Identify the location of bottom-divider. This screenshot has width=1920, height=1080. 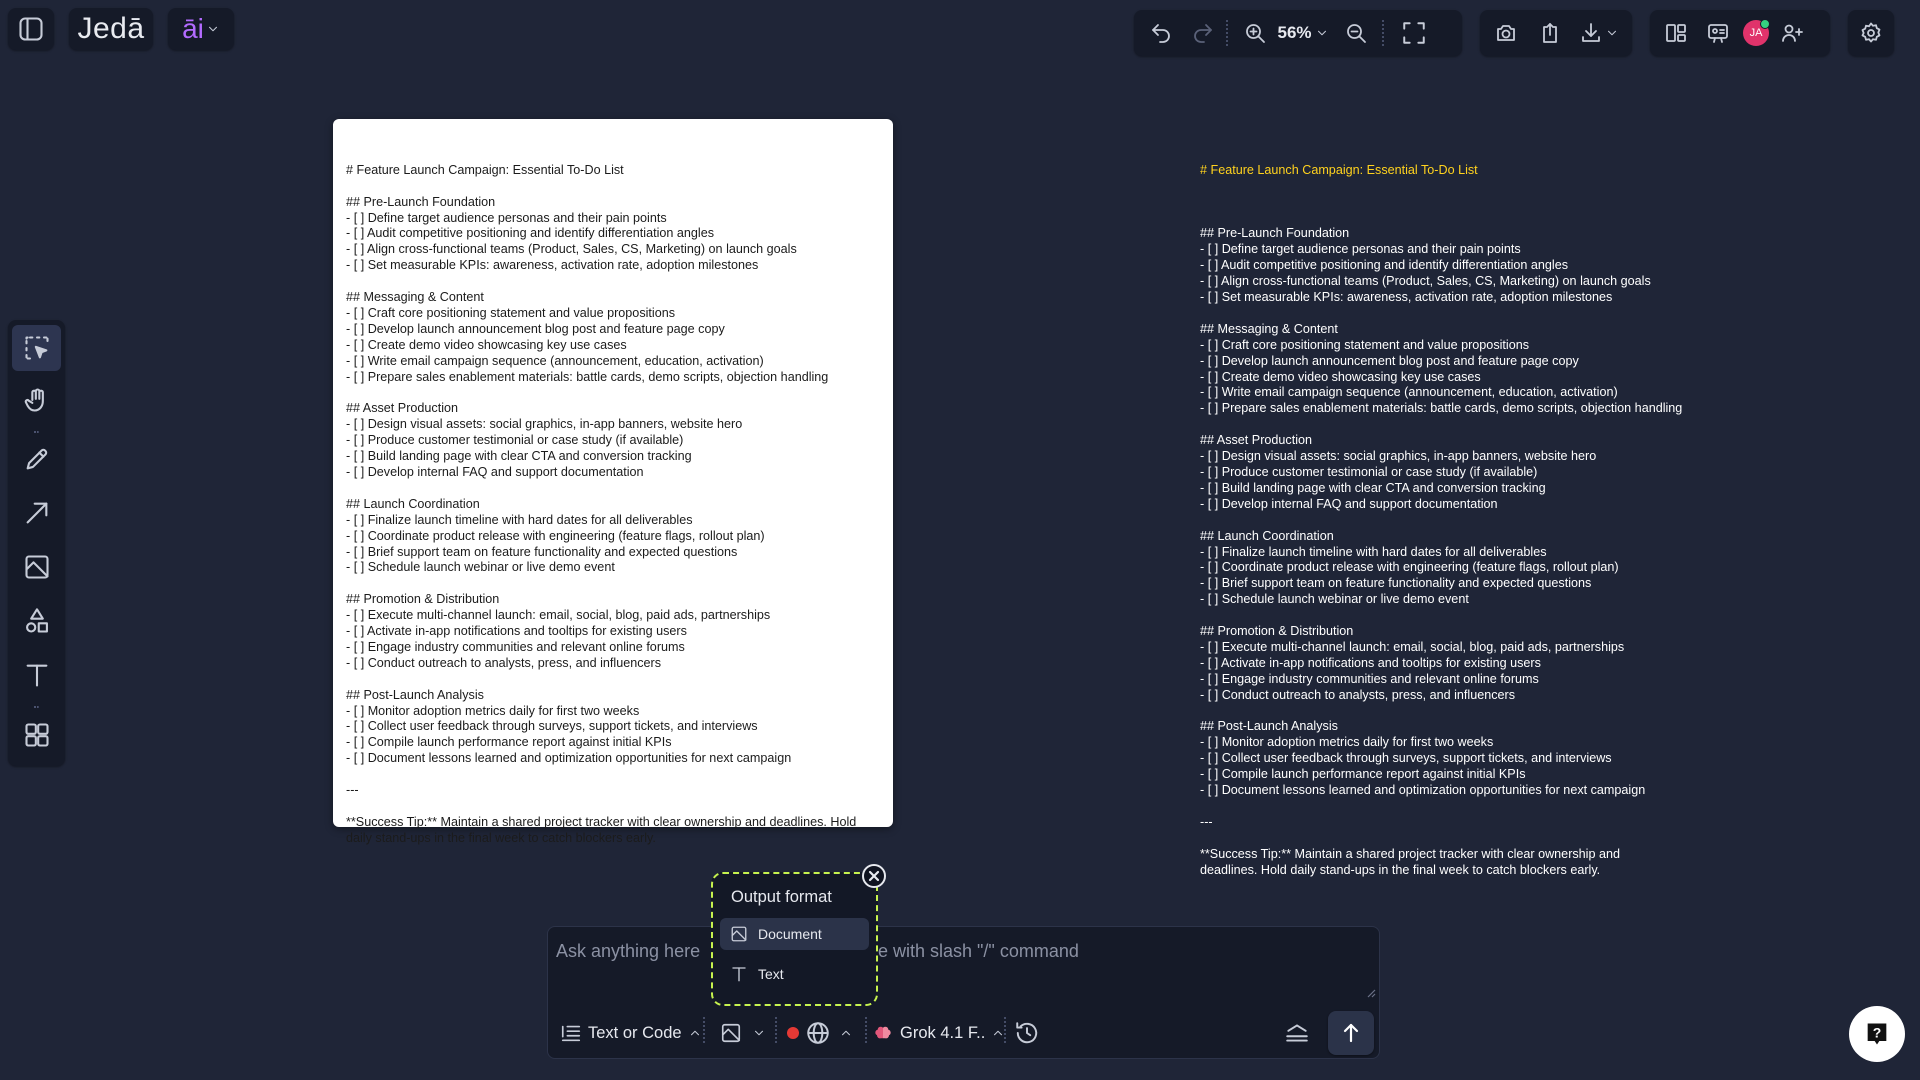
(866, 1030).